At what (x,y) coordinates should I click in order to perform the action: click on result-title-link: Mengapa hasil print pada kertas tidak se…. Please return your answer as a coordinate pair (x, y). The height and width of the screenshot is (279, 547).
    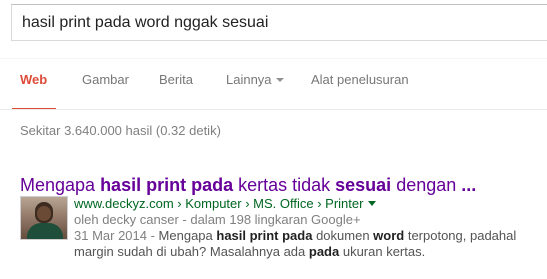
    Looking at the image, I should click on (283, 185).